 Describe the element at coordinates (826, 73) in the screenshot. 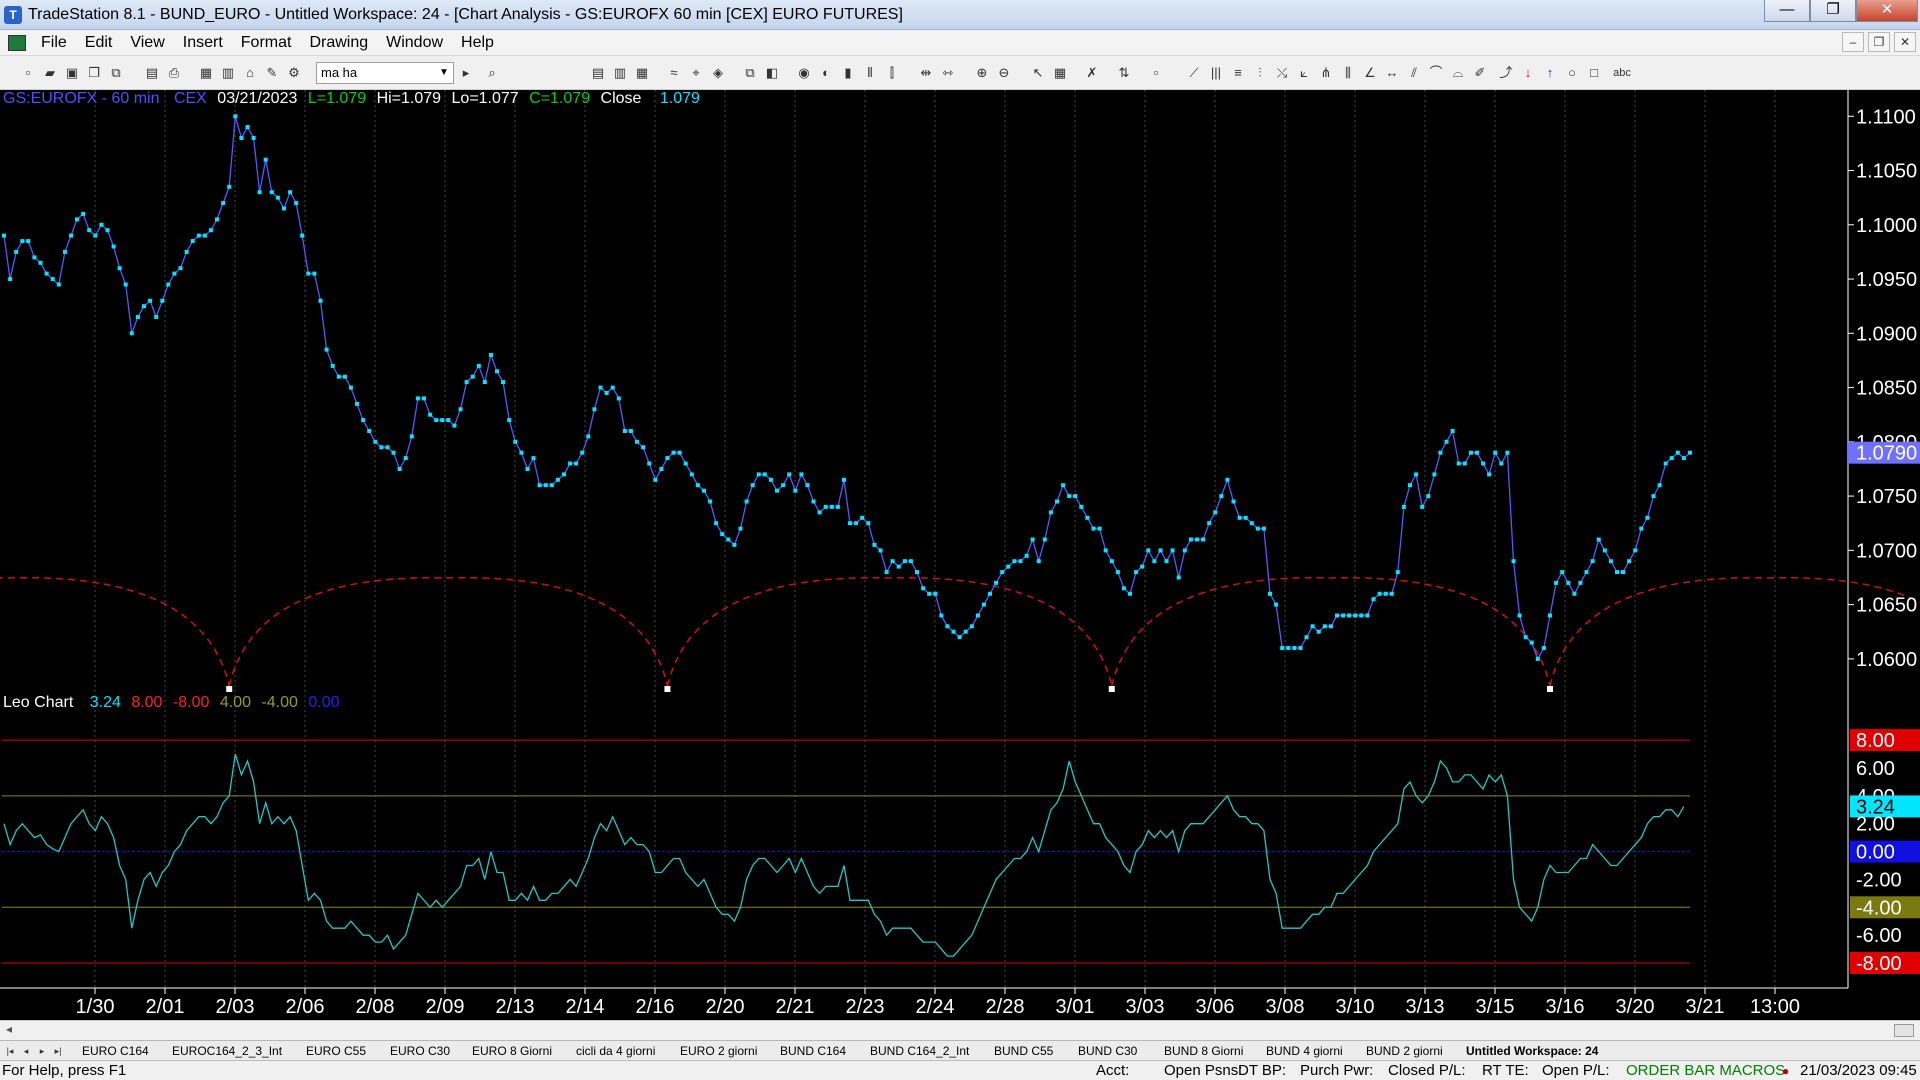

I see `chart-tool-7-icon: ◐` at that location.